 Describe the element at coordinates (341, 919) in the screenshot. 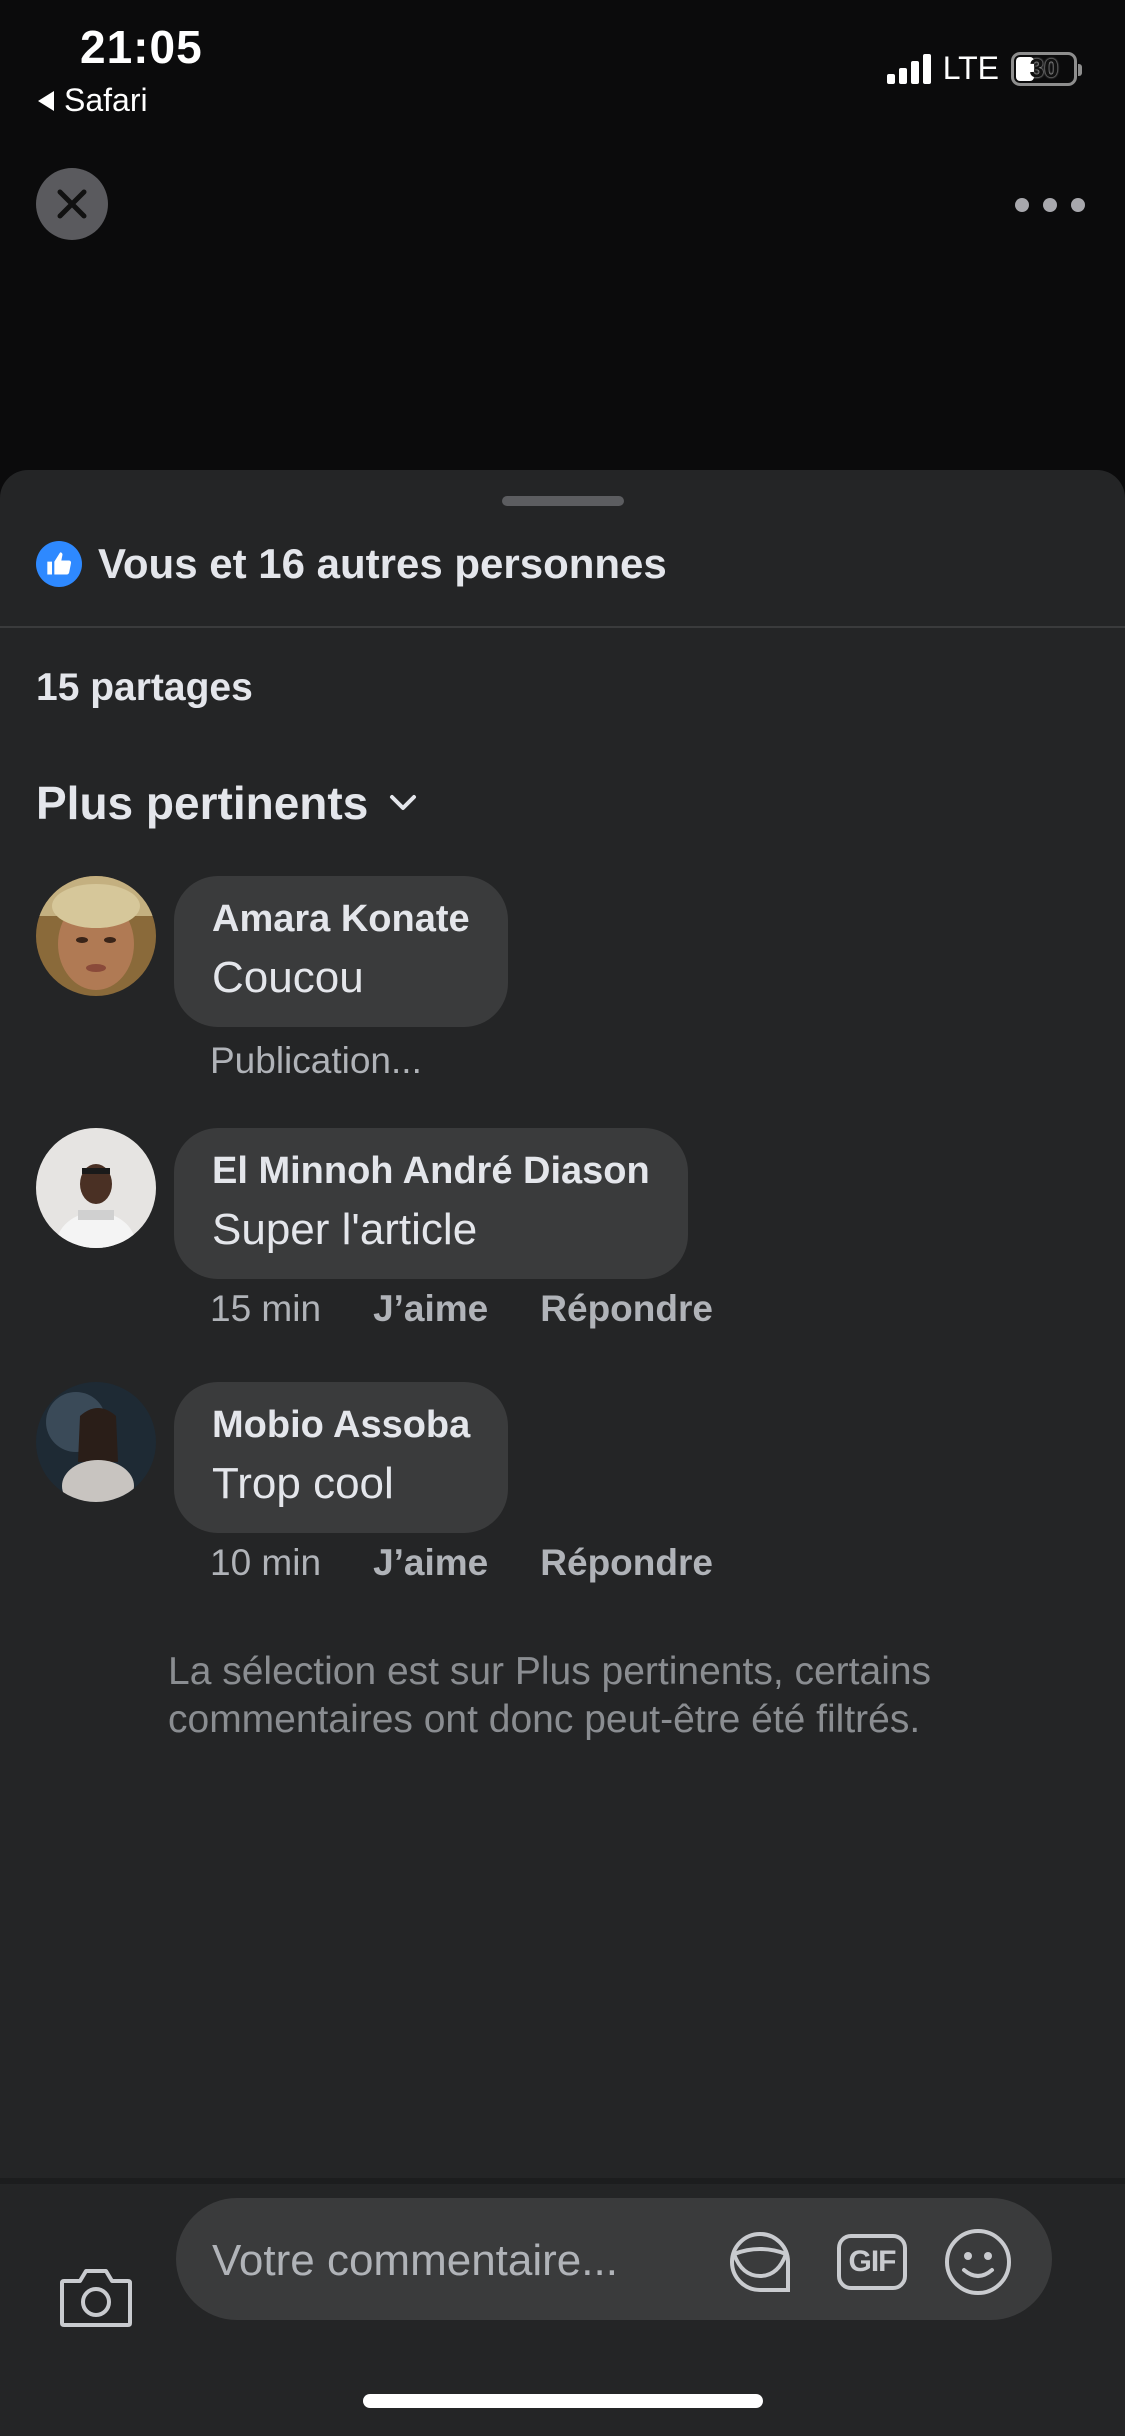

I see `comment-author: Amara Konate` at that location.